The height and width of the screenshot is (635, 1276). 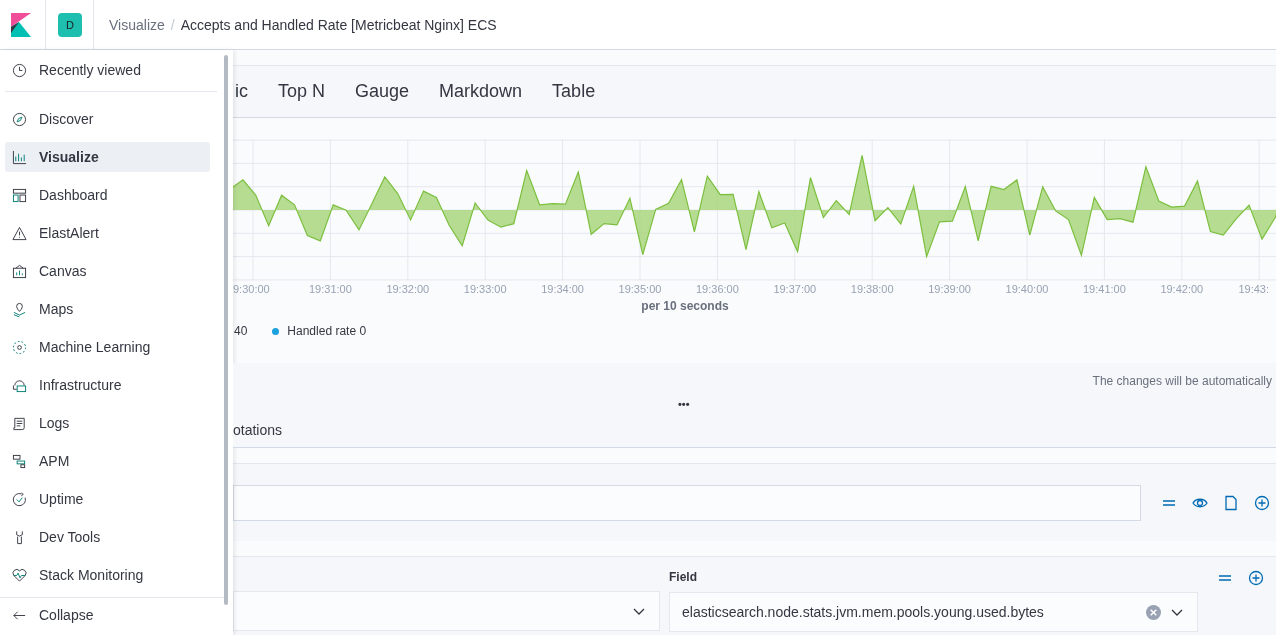 What do you see at coordinates (933, 612) in the screenshot?
I see `field-select: elasticsearch.node.stats.jvm.mem.pools.young.used.bytes` at bounding box center [933, 612].